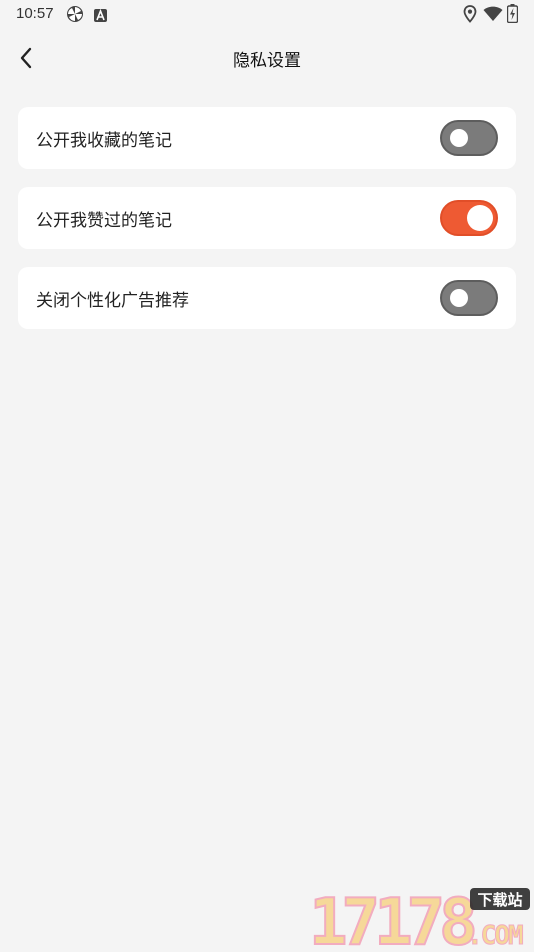 This screenshot has width=534, height=952. I want to click on wifi-icon, so click(493, 16).